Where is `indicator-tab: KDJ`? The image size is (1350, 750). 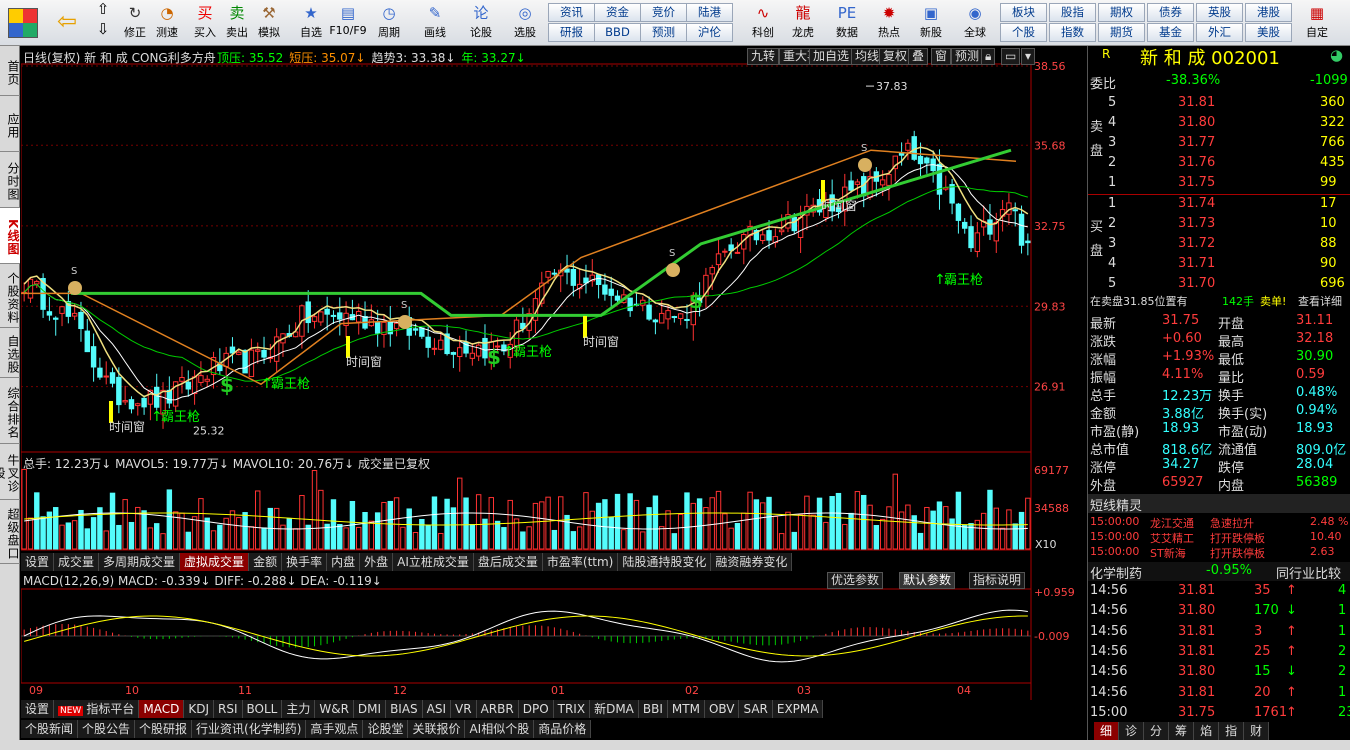
indicator-tab: KDJ is located at coordinates (199, 709).